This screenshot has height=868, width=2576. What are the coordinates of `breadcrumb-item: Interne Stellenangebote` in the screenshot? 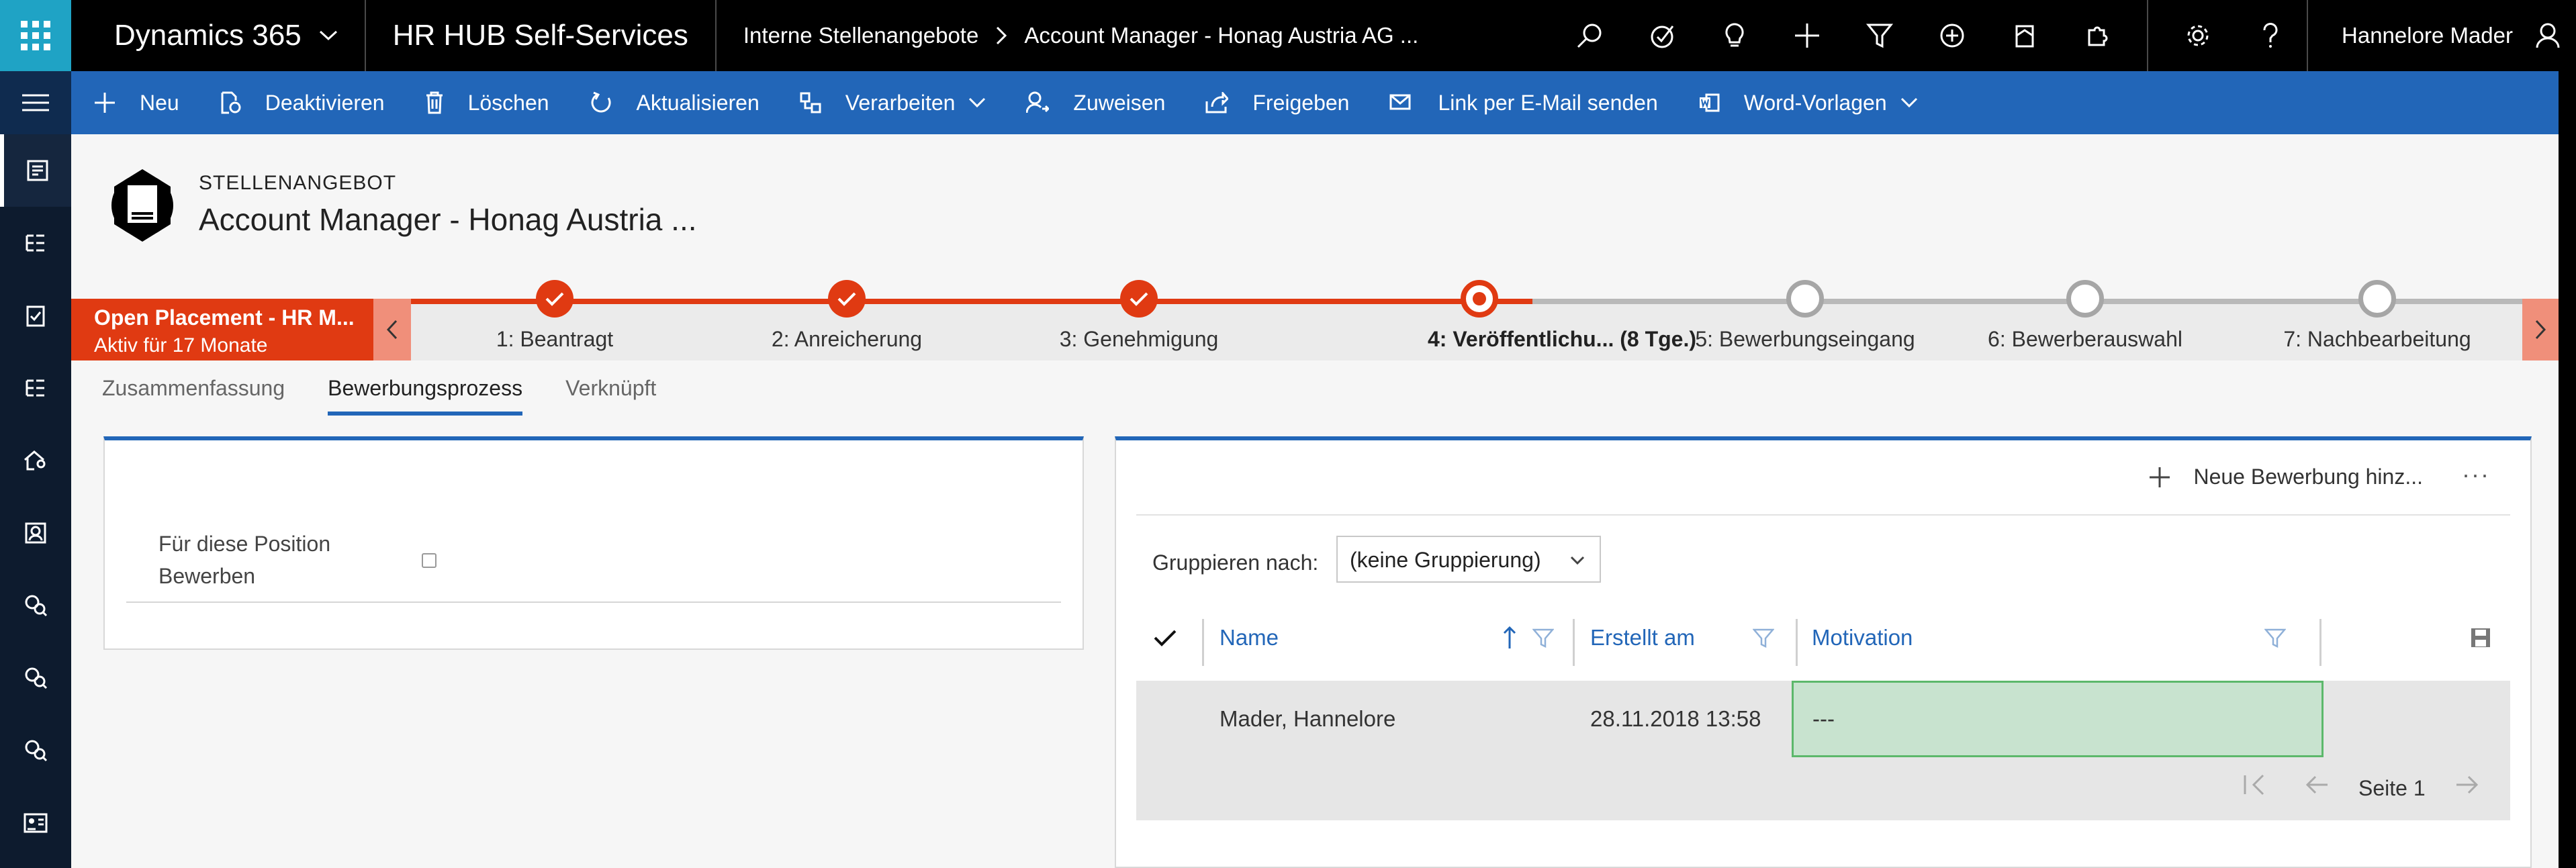 It's located at (860, 35).